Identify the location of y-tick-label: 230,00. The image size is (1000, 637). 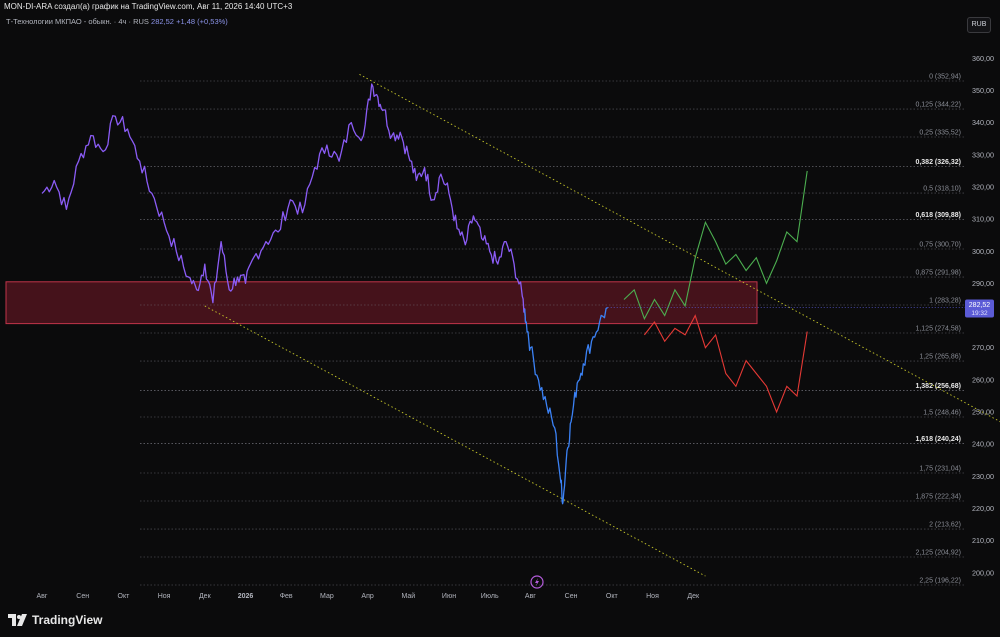
(983, 476).